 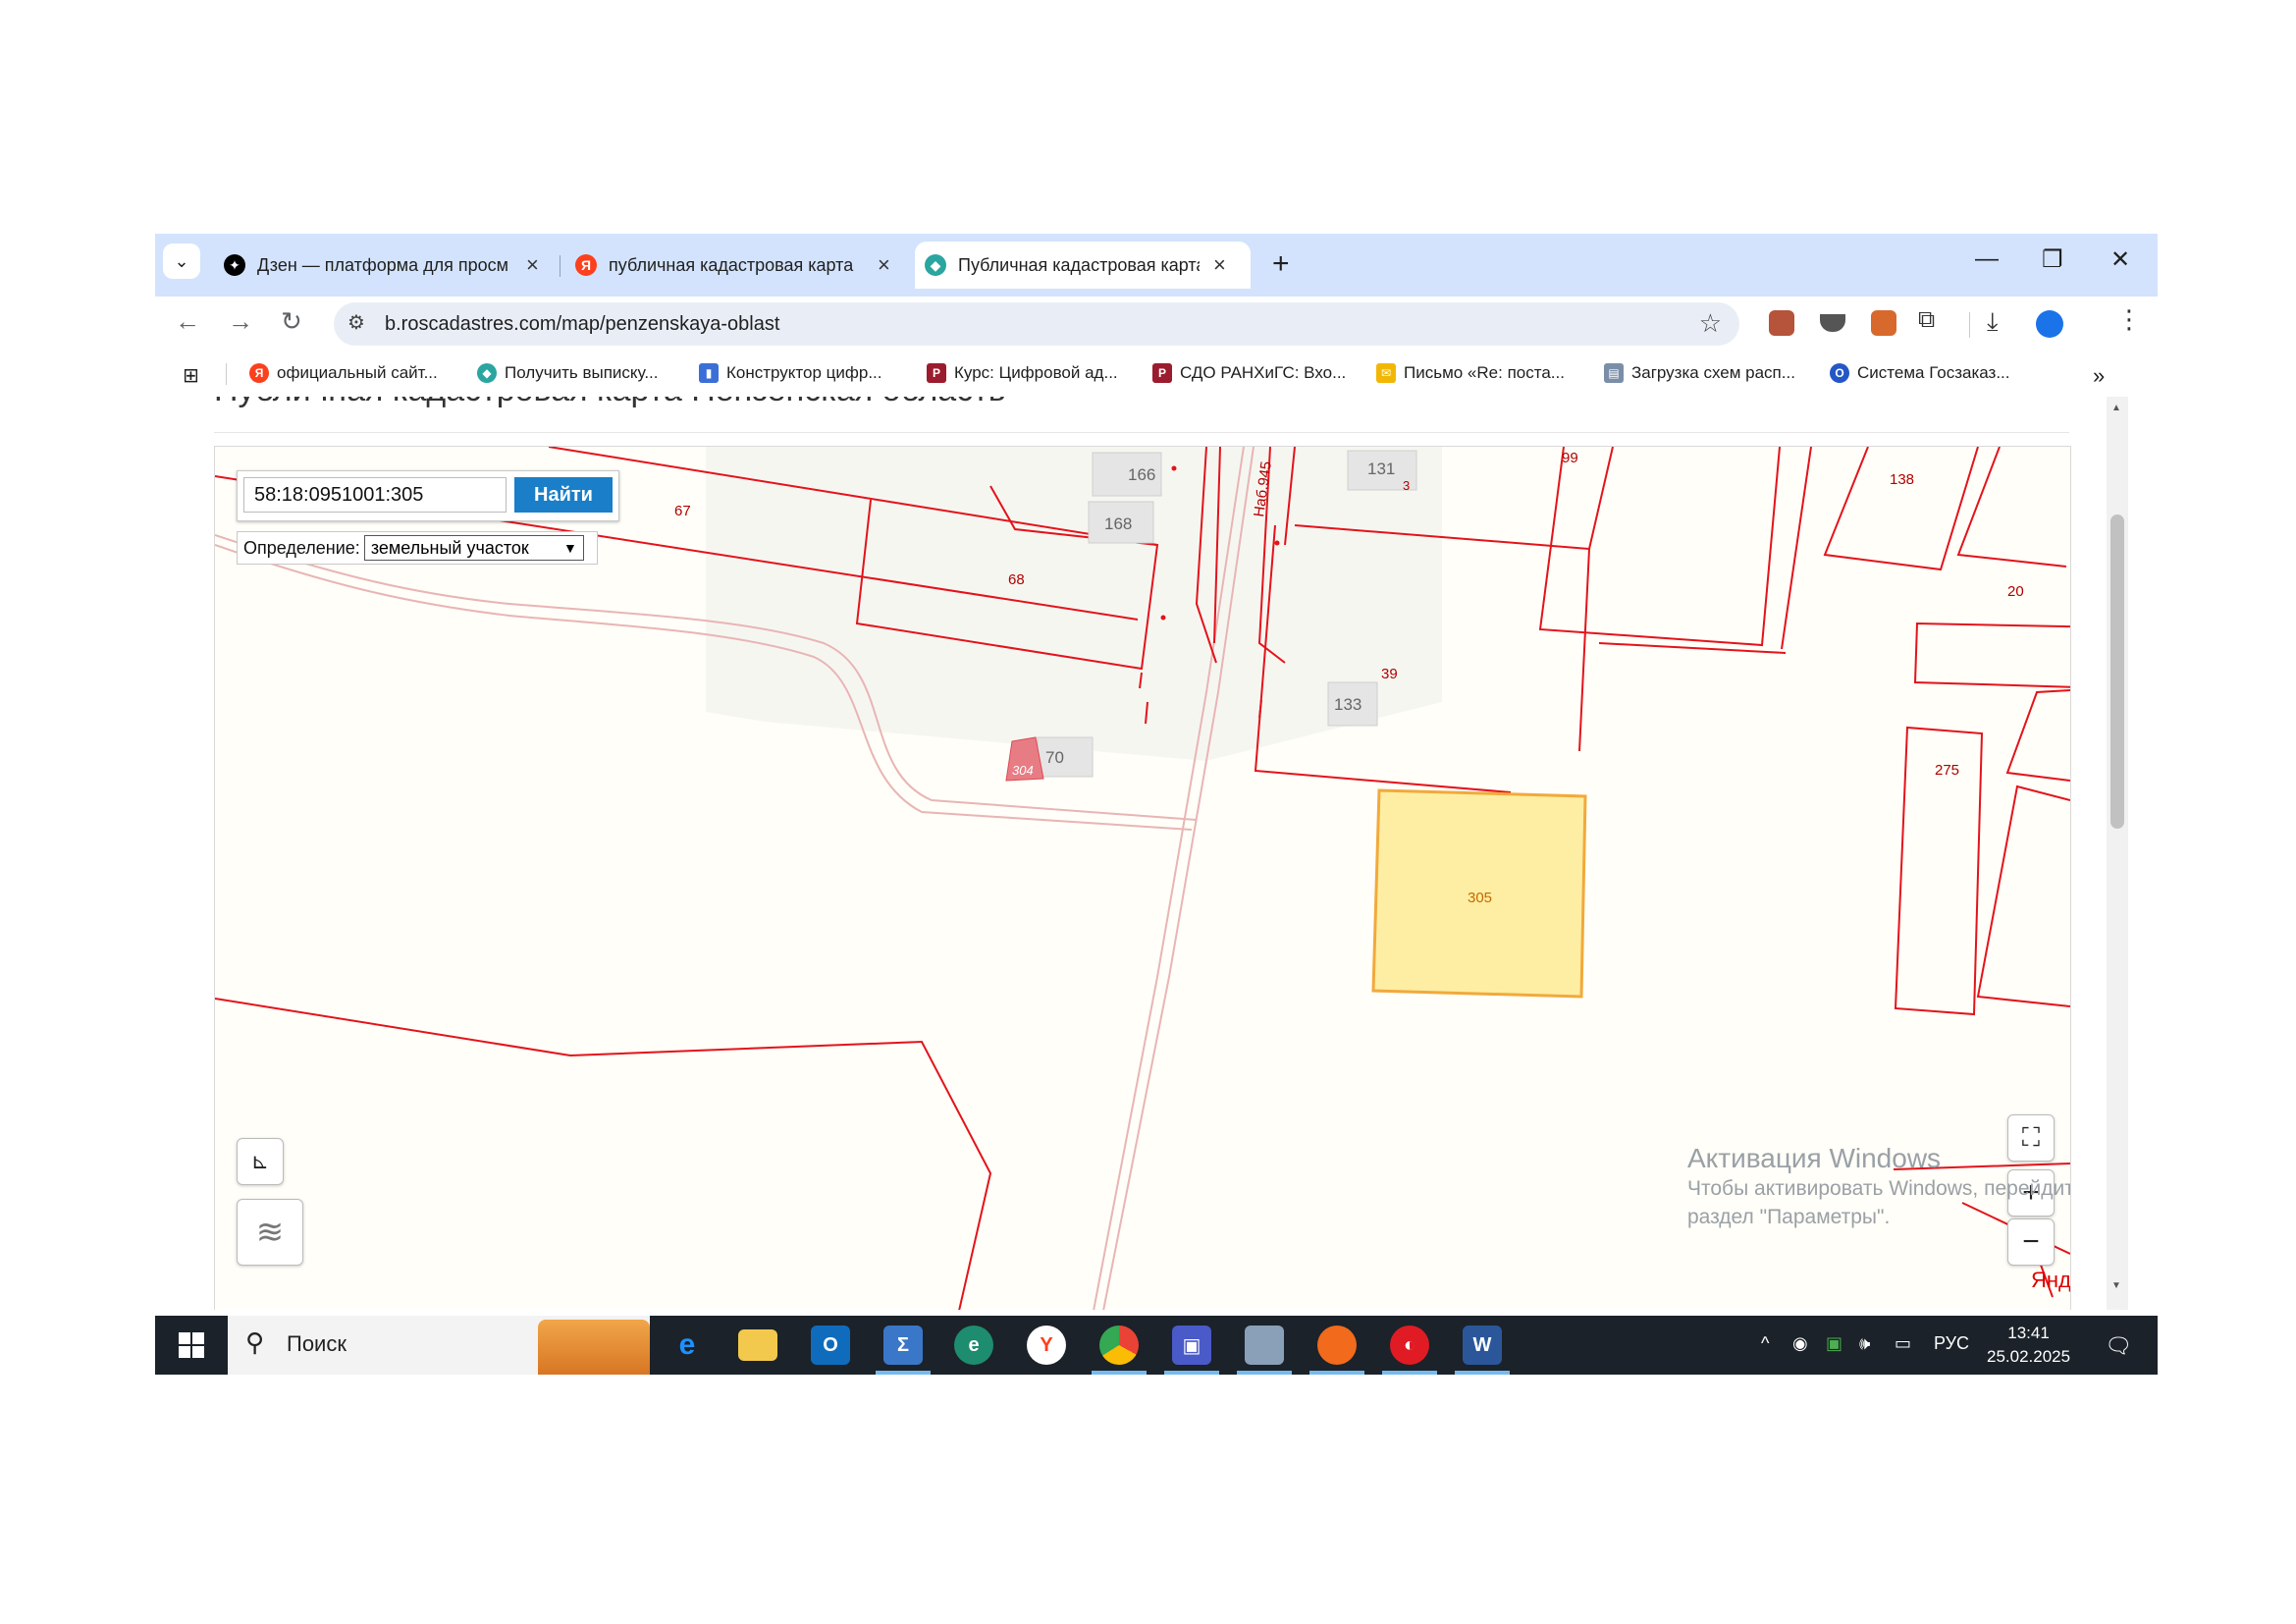 I want to click on new-tab-button: +, so click(x=1281, y=264).